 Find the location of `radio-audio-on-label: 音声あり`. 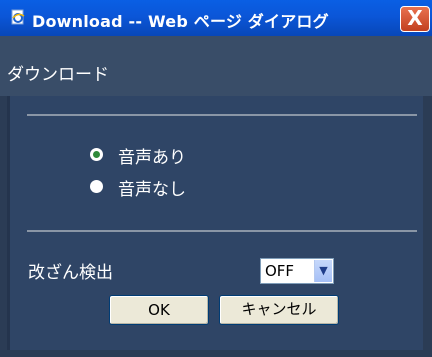

radio-audio-on-label: 音声あり is located at coordinates (152, 158).